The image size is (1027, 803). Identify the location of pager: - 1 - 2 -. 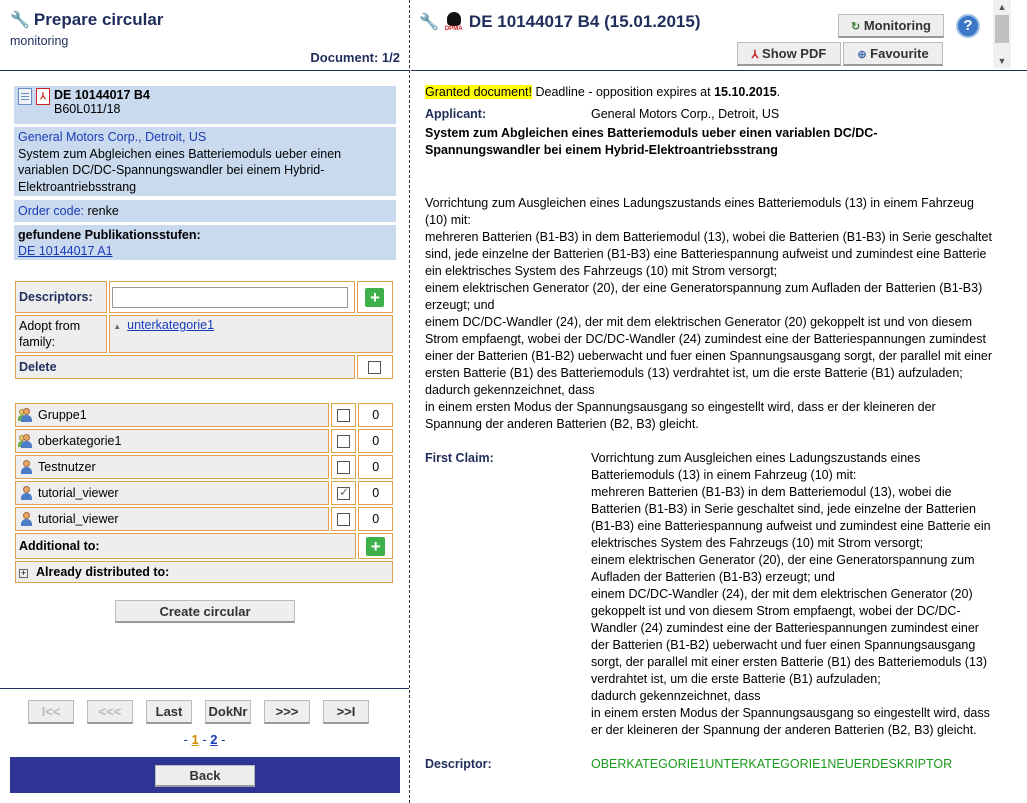
(204, 739).